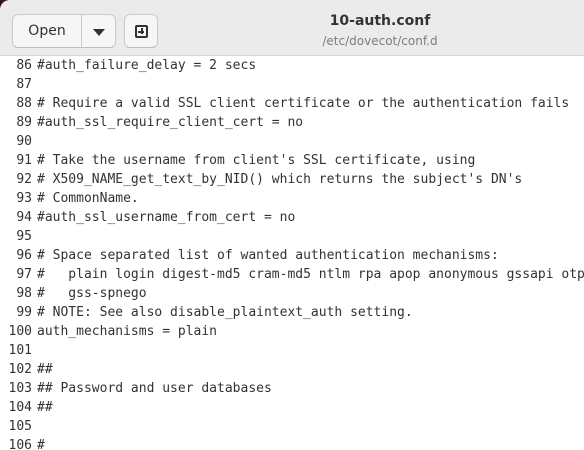 Image resolution: width=584 pixels, height=450 pixels. What do you see at coordinates (292, 236) in the screenshot?
I see `code-line: 95` at bounding box center [292, 236].